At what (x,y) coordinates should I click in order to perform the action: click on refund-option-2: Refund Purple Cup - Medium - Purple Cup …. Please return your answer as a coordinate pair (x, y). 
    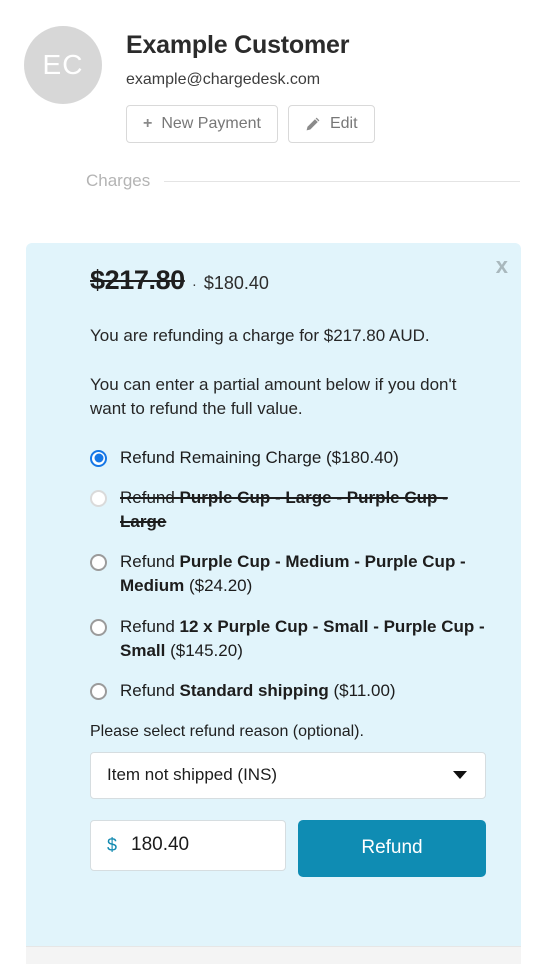
    Looking at the image, I should click on (290, 574).